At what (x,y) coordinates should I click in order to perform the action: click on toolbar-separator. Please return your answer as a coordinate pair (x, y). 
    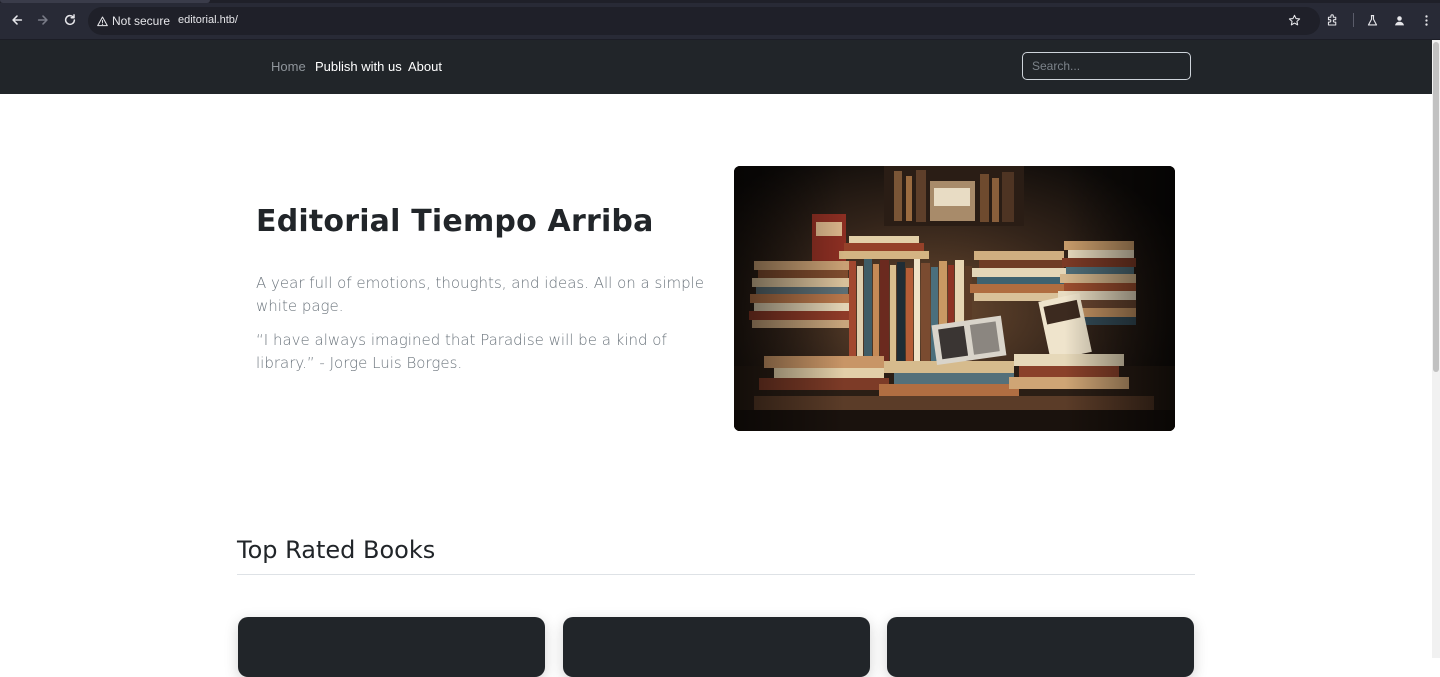
    Looking at the image, I should click on (1353, 20).